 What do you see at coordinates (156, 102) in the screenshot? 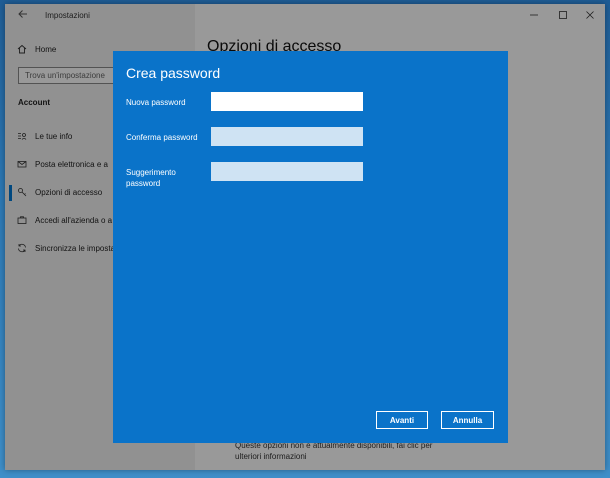
I see `new-password-label: Nuova password` at bounding box center [156, 102].